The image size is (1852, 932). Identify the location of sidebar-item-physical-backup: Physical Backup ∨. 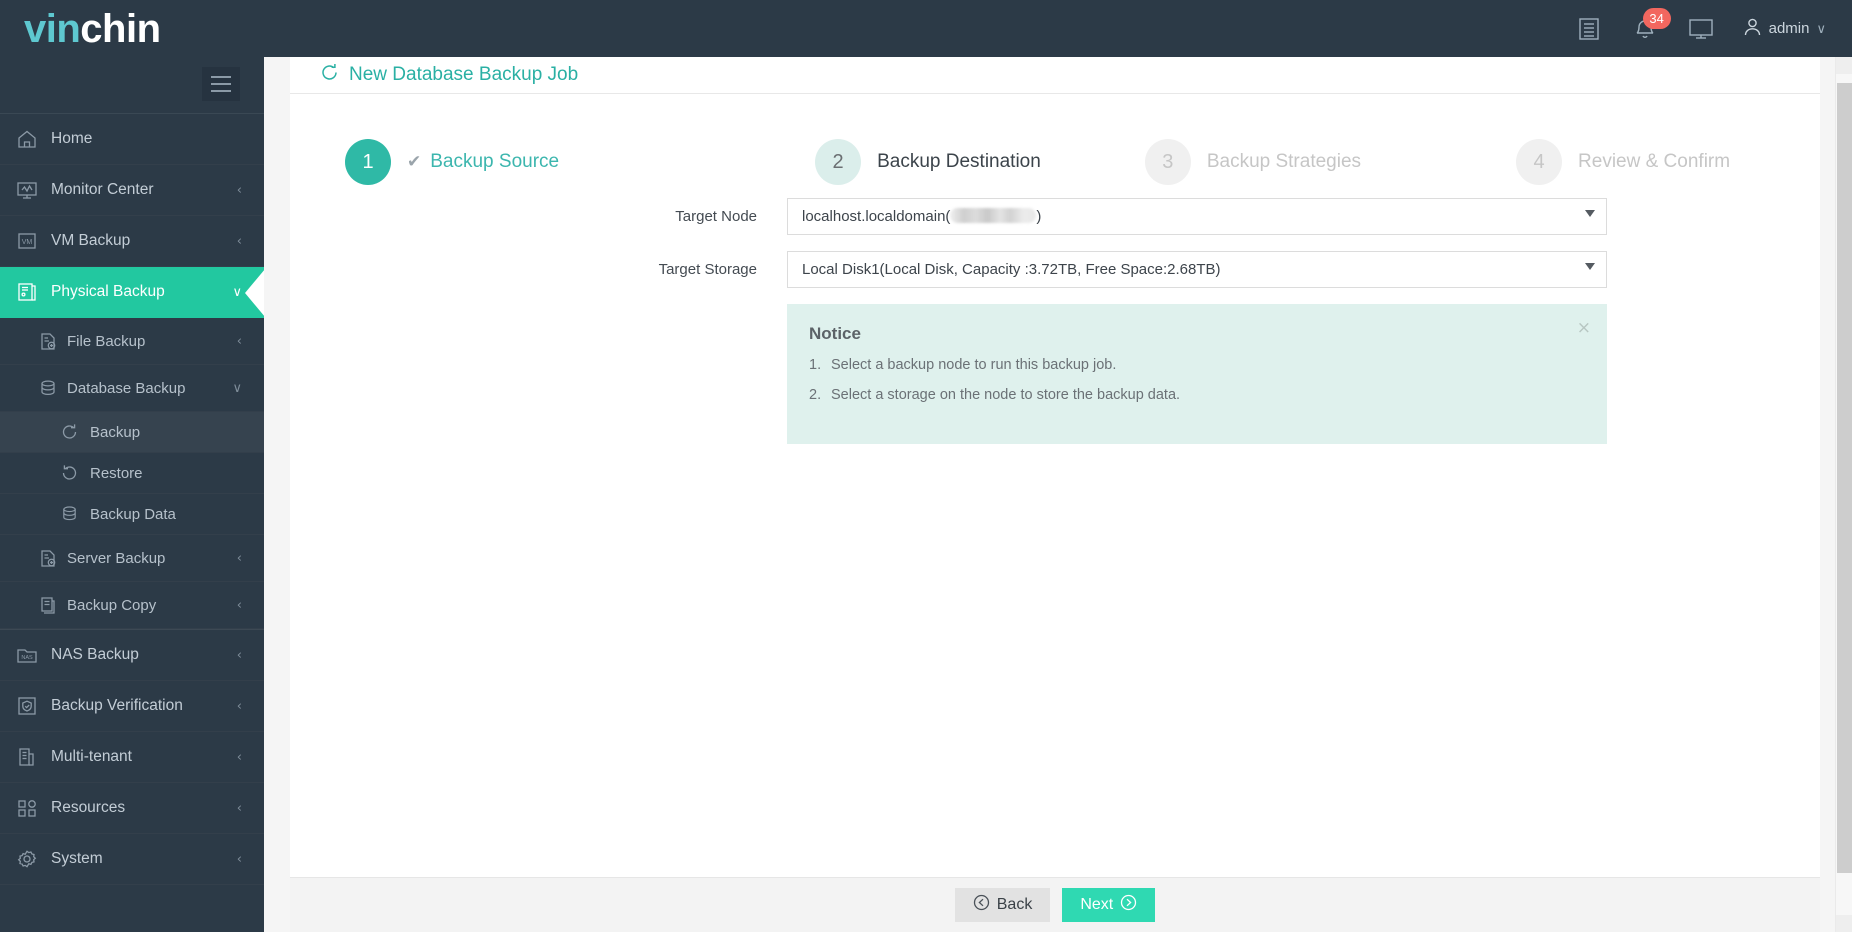
(132, 292).